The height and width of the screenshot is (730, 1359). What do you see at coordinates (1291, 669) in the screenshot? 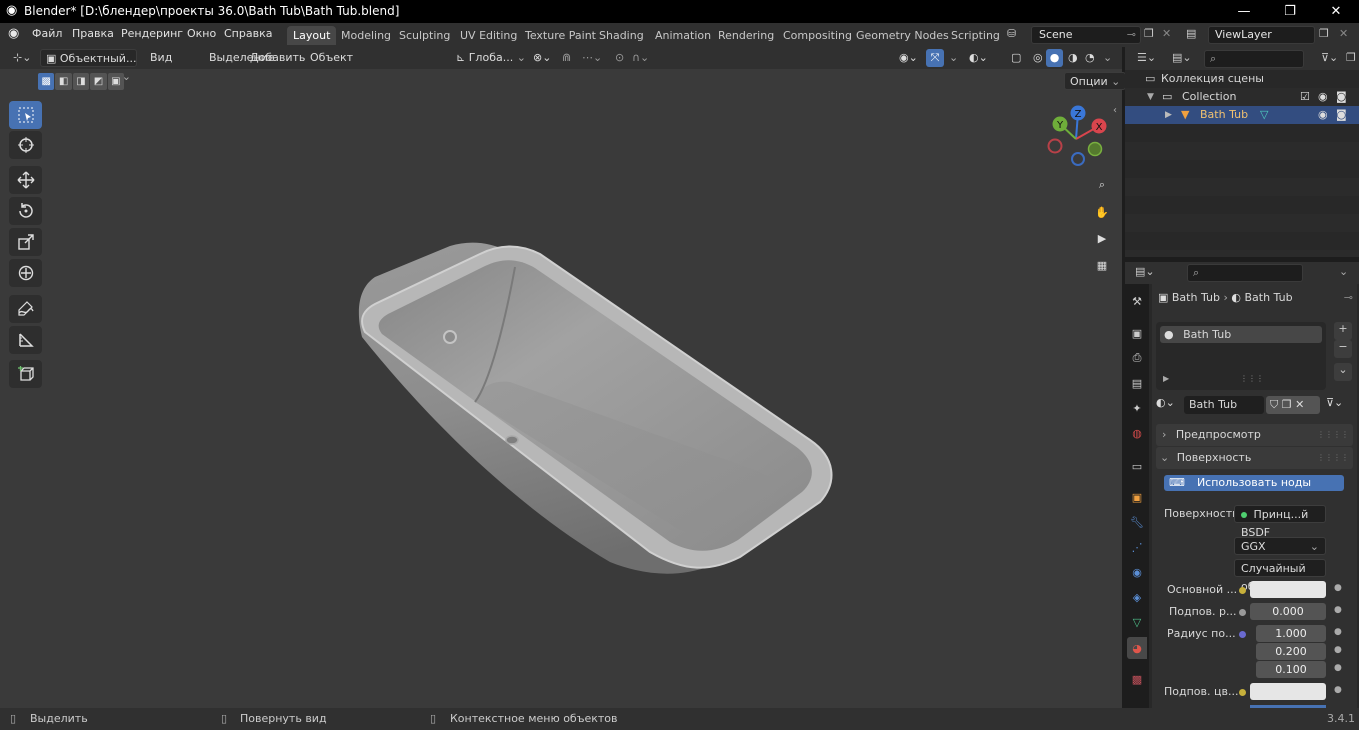
I see `radius-z-field: 0.100` at bounding box center [1291, 669].